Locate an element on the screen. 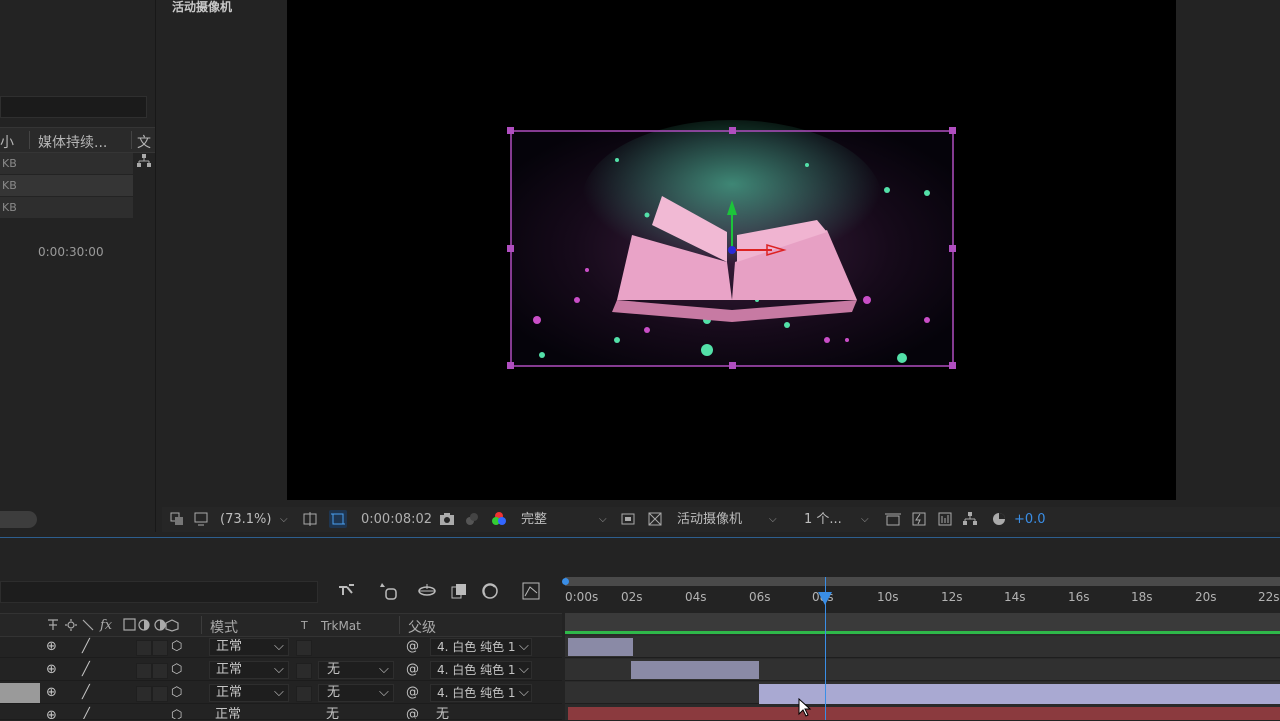 The width and height of the screenshot is (1280, 721). timeline-search-input is located at coordinates (159, 592).